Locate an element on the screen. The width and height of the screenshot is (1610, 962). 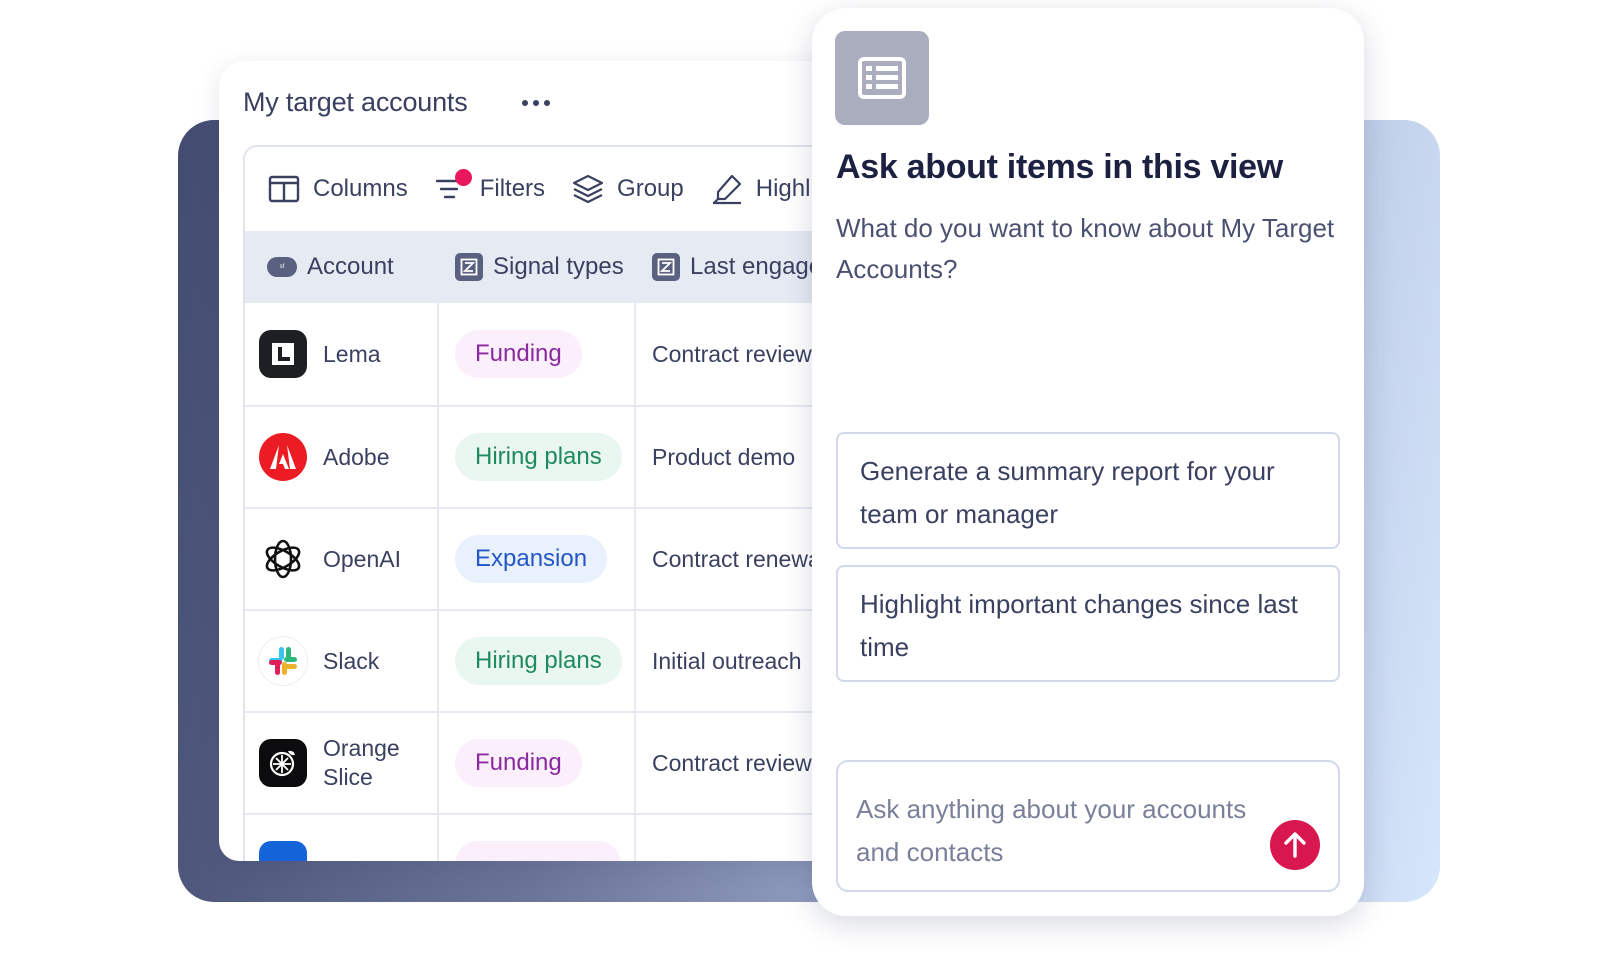
column-header-signal-types: Signal types is located at coordinates (537, 267).